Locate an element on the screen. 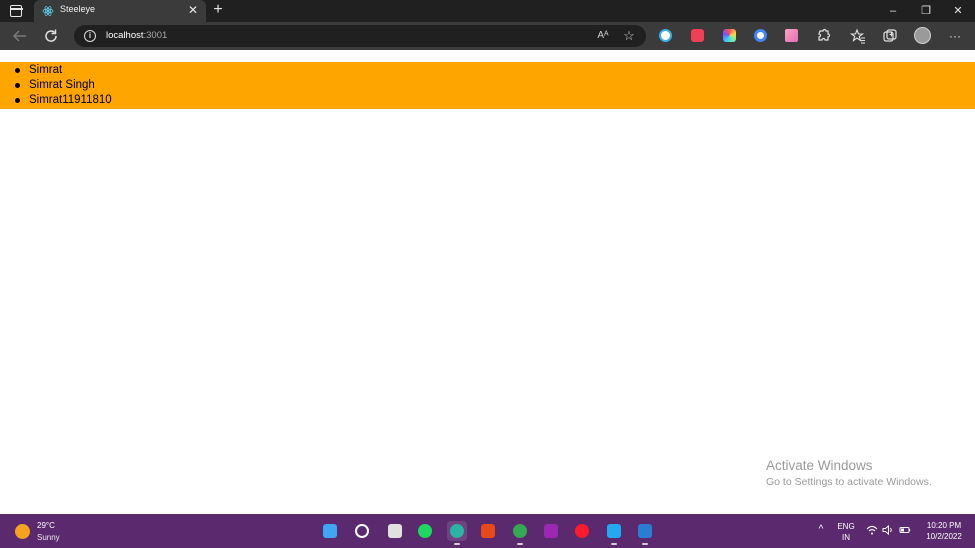 This screenshot has height=548, width=975. profile-avatar is located at coordinates (922, 35).